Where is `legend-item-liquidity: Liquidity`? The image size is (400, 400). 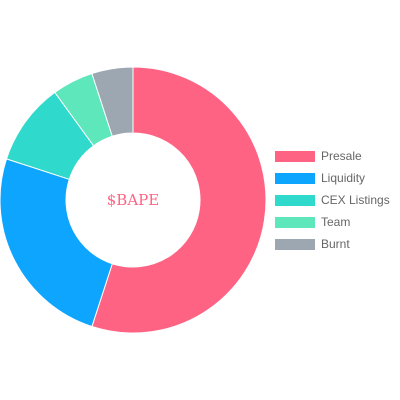 legend-item-liquidity: Liquidity is located at coordinates (337, 178).